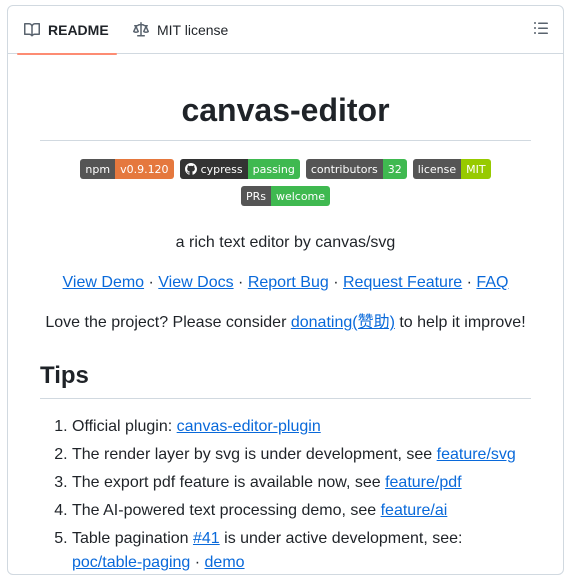  What do you see at coordinates (285, 110) in the screenshot?
I see `page-title: canvas-editor` at bounding box center [285, 110].